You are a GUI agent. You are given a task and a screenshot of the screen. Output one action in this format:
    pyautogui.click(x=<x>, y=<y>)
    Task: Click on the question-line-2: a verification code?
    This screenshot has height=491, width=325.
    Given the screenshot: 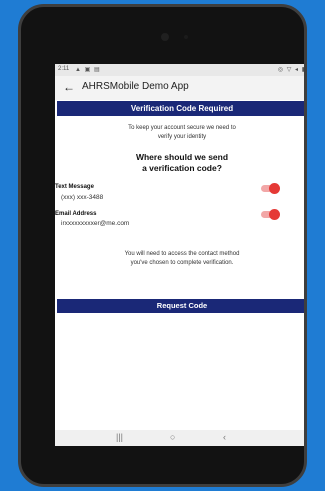 What is the action you would take?
    pyautogui.click(x=182, y=168)
    